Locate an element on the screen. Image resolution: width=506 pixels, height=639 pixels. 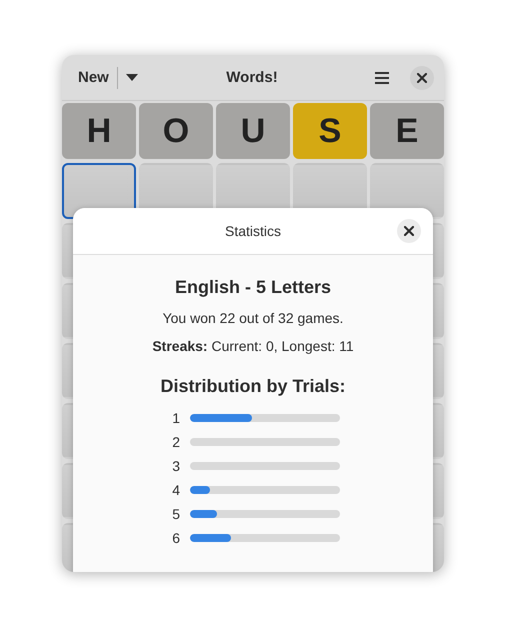
games-summary: You won 22 out of 32 games. is located at coordinates (253, 318).